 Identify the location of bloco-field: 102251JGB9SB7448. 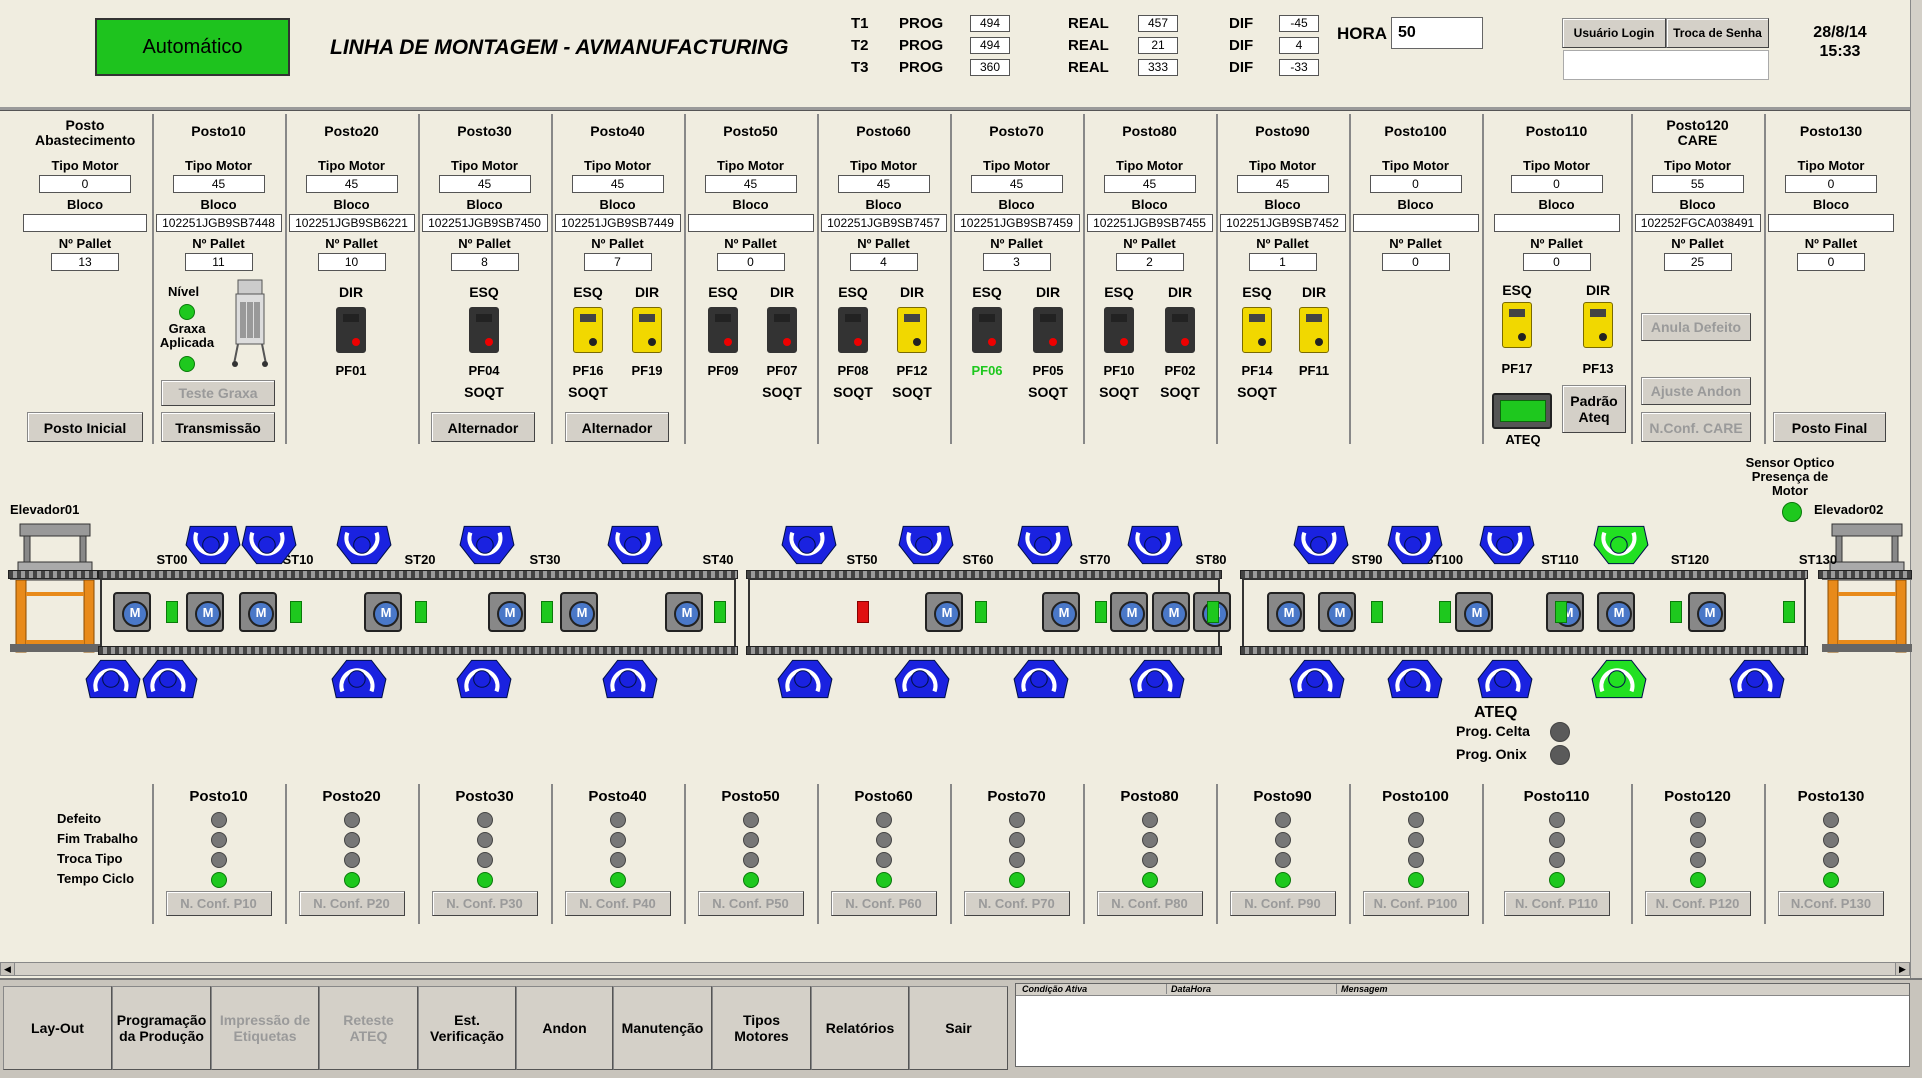
(218, 223).